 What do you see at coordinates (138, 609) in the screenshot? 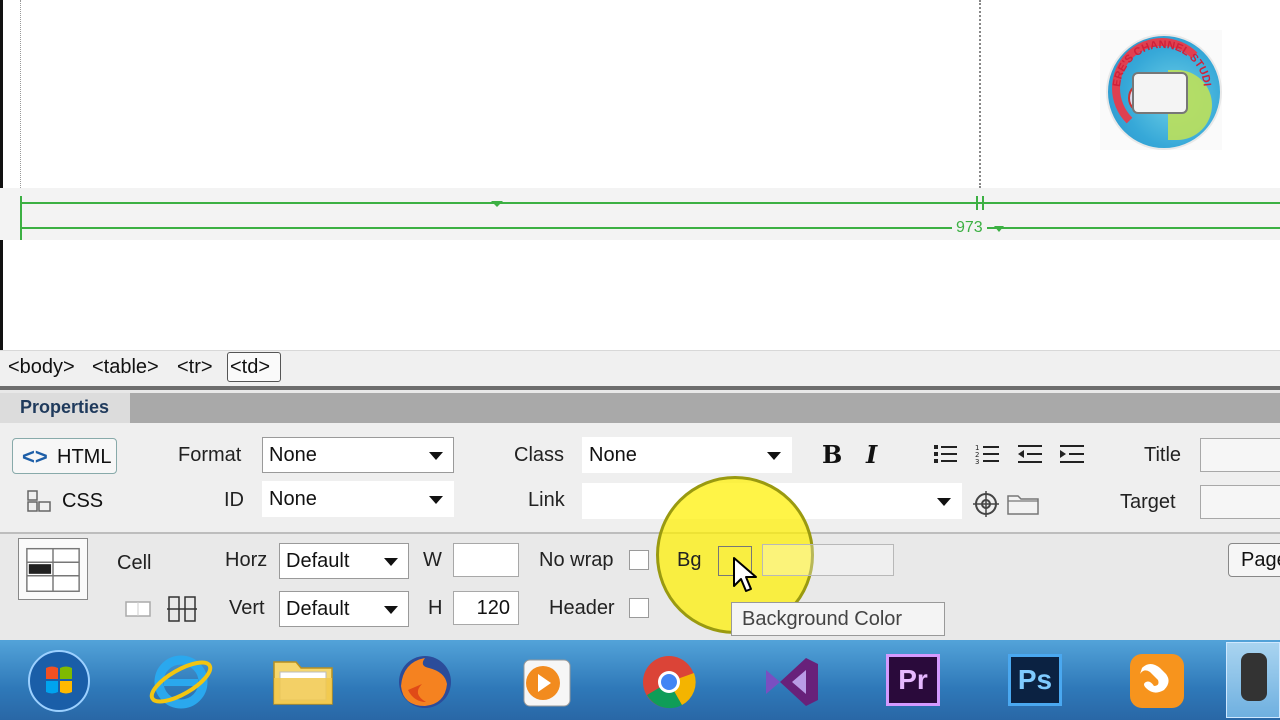
I see `merge-cells-icon` at bounding box center [138, 609].